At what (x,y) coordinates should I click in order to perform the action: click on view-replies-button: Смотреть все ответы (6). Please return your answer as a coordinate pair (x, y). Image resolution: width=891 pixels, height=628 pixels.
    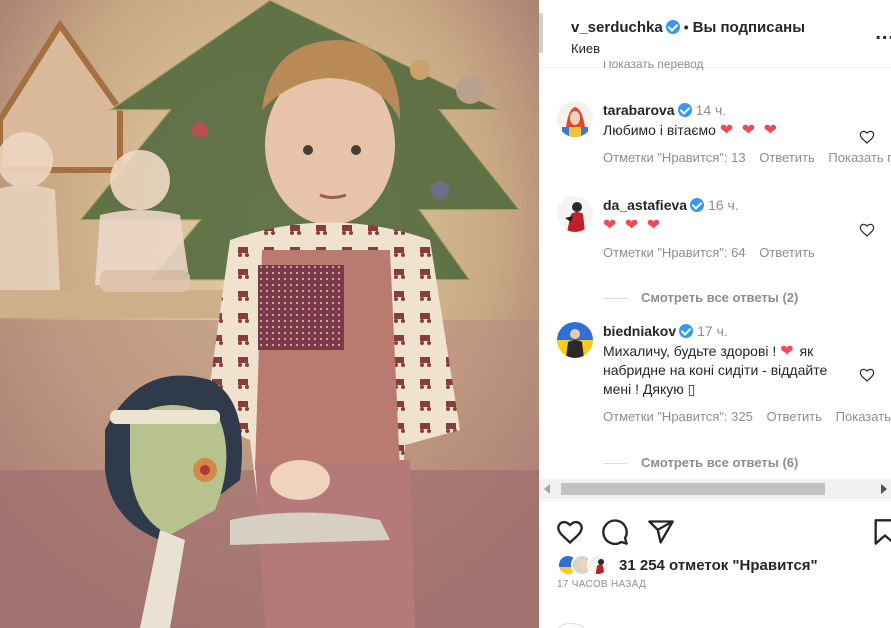
    Looking at the image, I should click on (700, 462).